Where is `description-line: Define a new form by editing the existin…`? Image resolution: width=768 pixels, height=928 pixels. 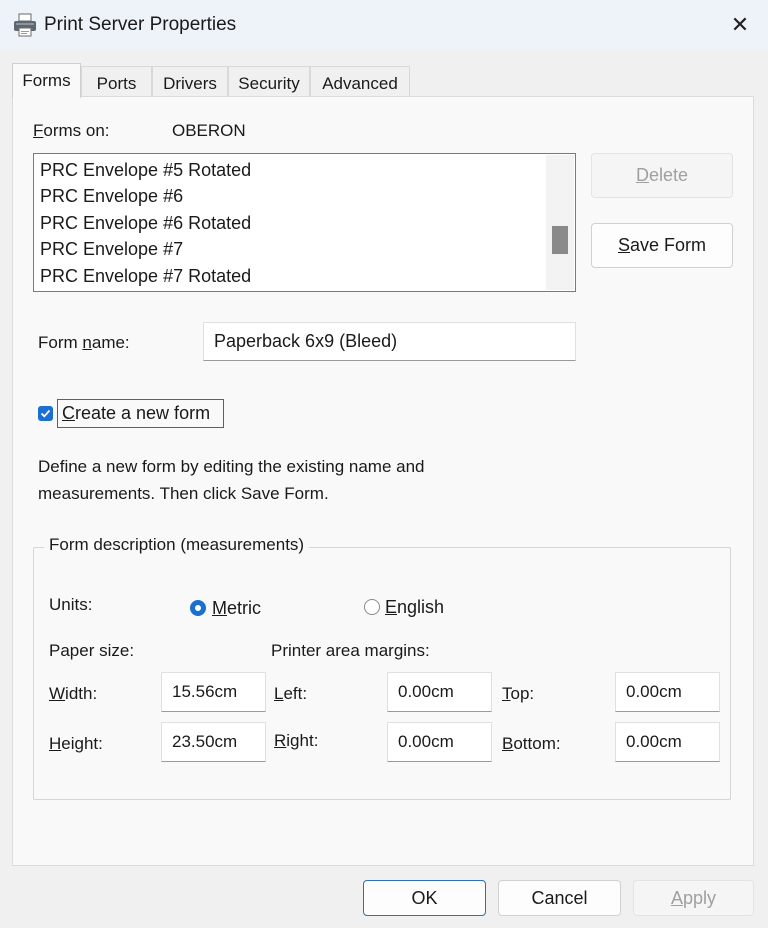
description-line: Define a new form by editing the existin… is located at coordinates (231, 466).